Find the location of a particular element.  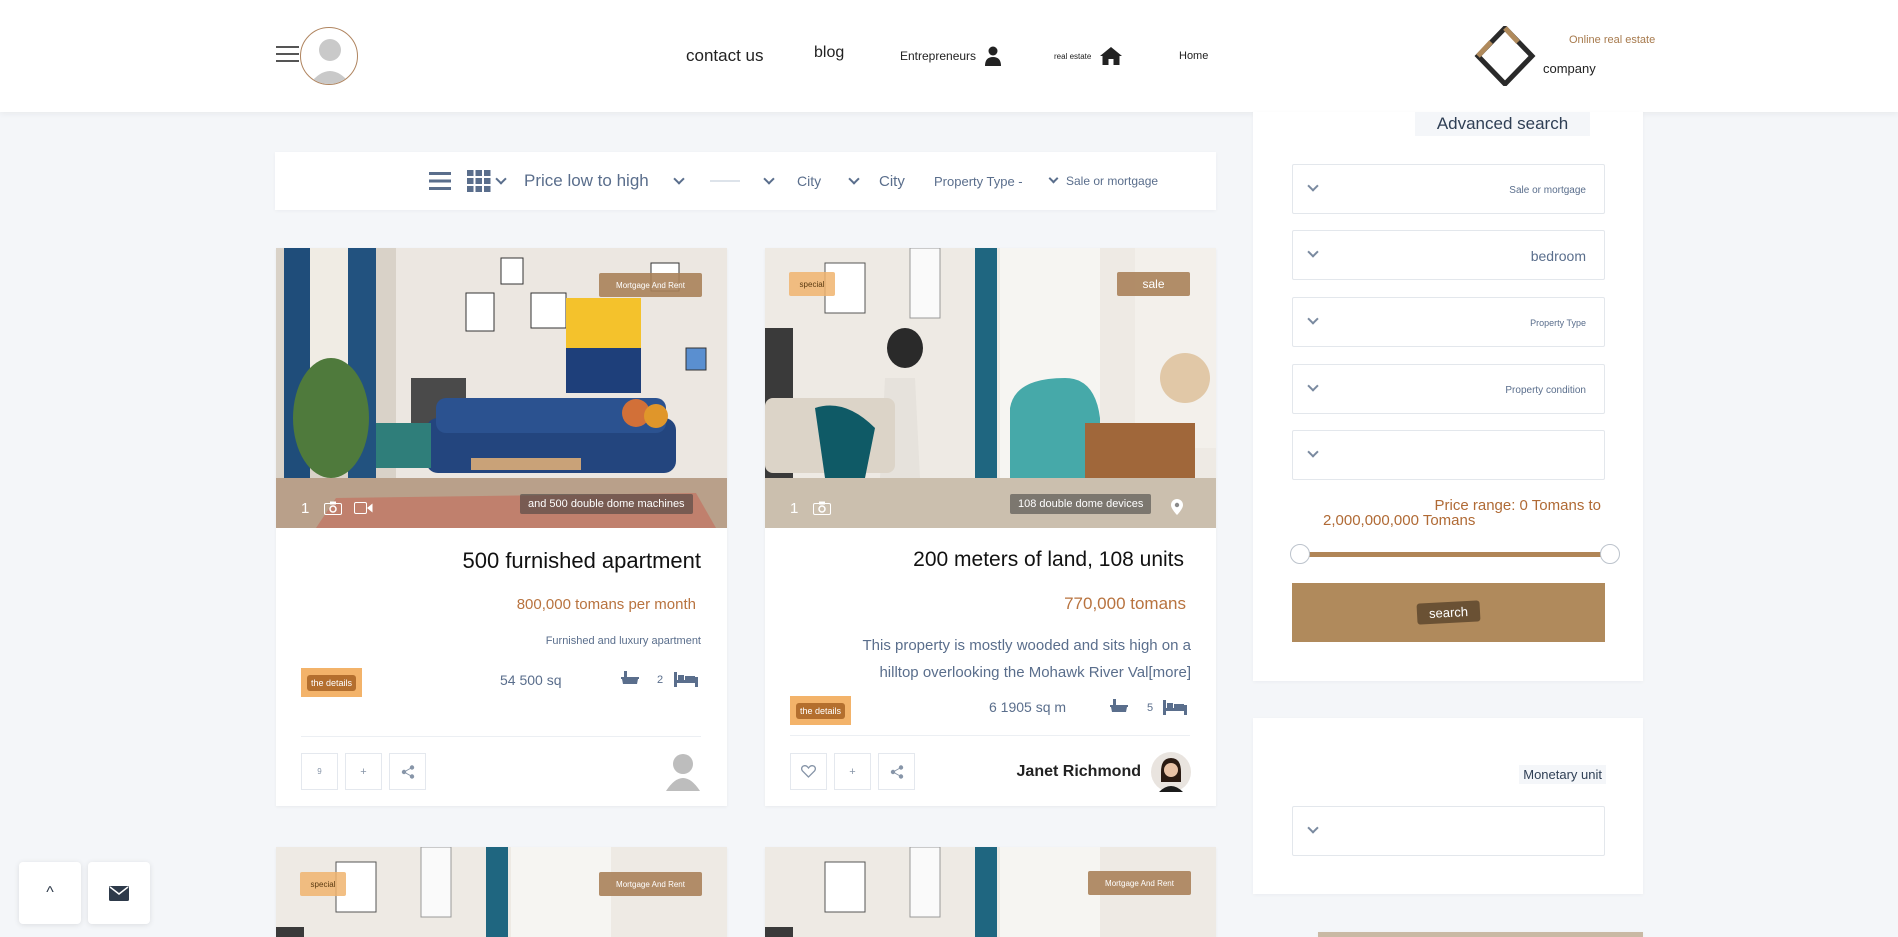

map-pin-icon is located at coordinates (1177, 507).